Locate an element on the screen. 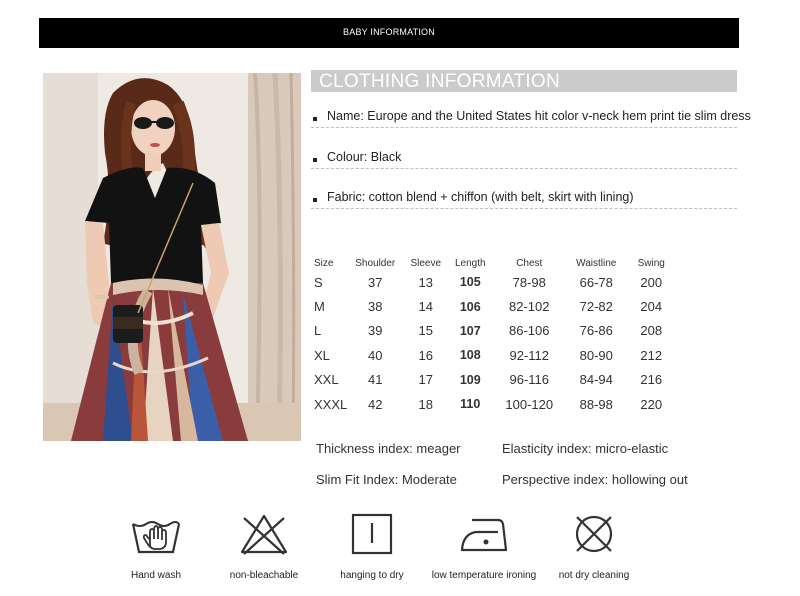  low-iron-icon is located at coordinates (484, 535).